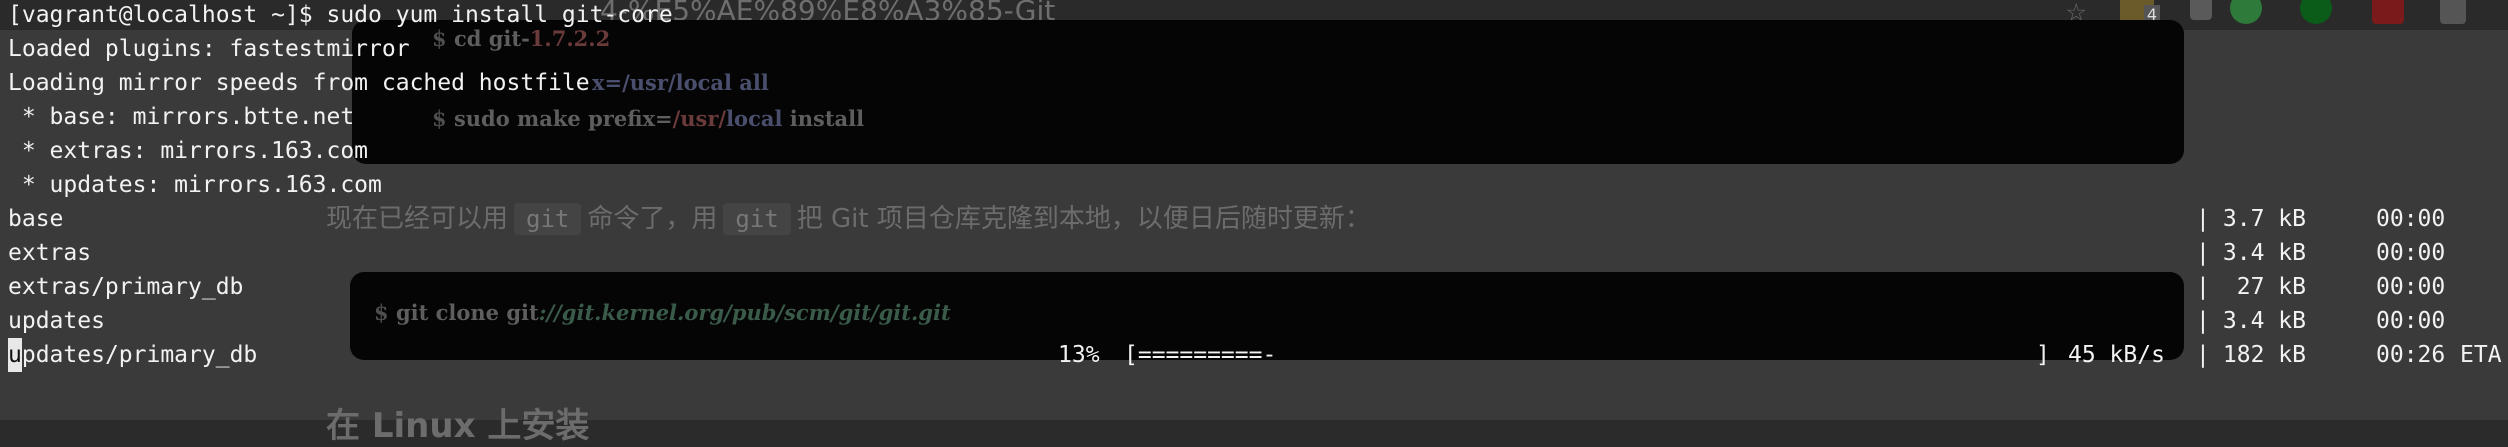 The width and height of the screenshot is (2508, 447). Describe the element at coordinates (2043, 355) in the screenshot. I see `progress-bar-end: ]` at that location.